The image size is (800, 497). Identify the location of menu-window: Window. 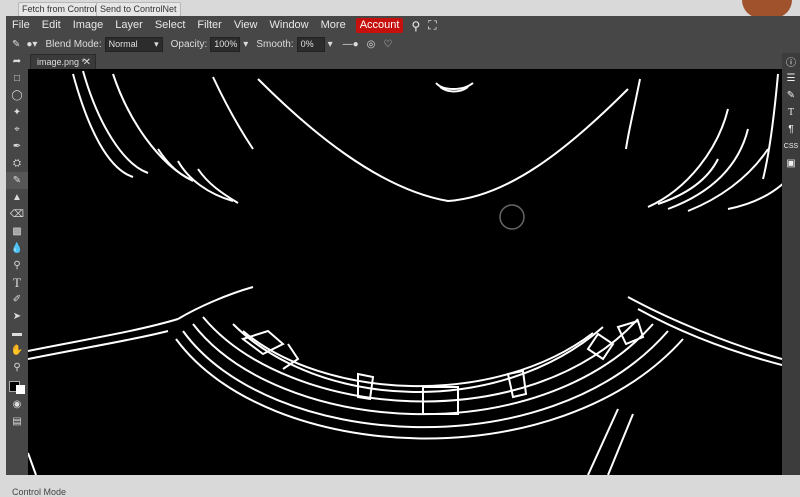
(289, 25).